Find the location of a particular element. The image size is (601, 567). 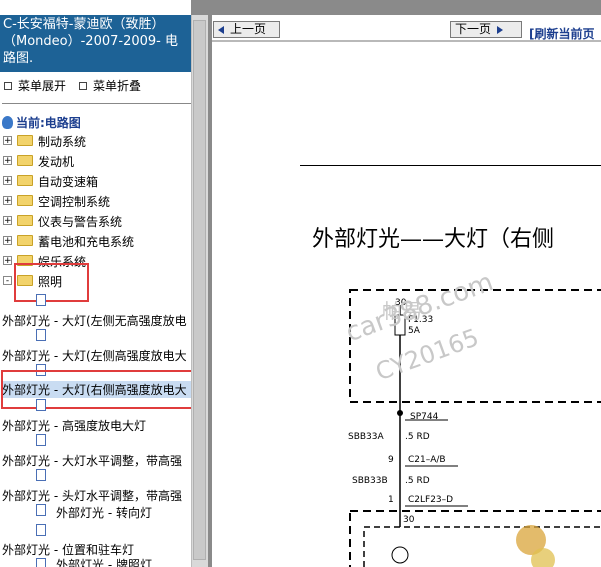

tree-folder-label: 仪表与警告系统 is located at coordinates (80, 222).